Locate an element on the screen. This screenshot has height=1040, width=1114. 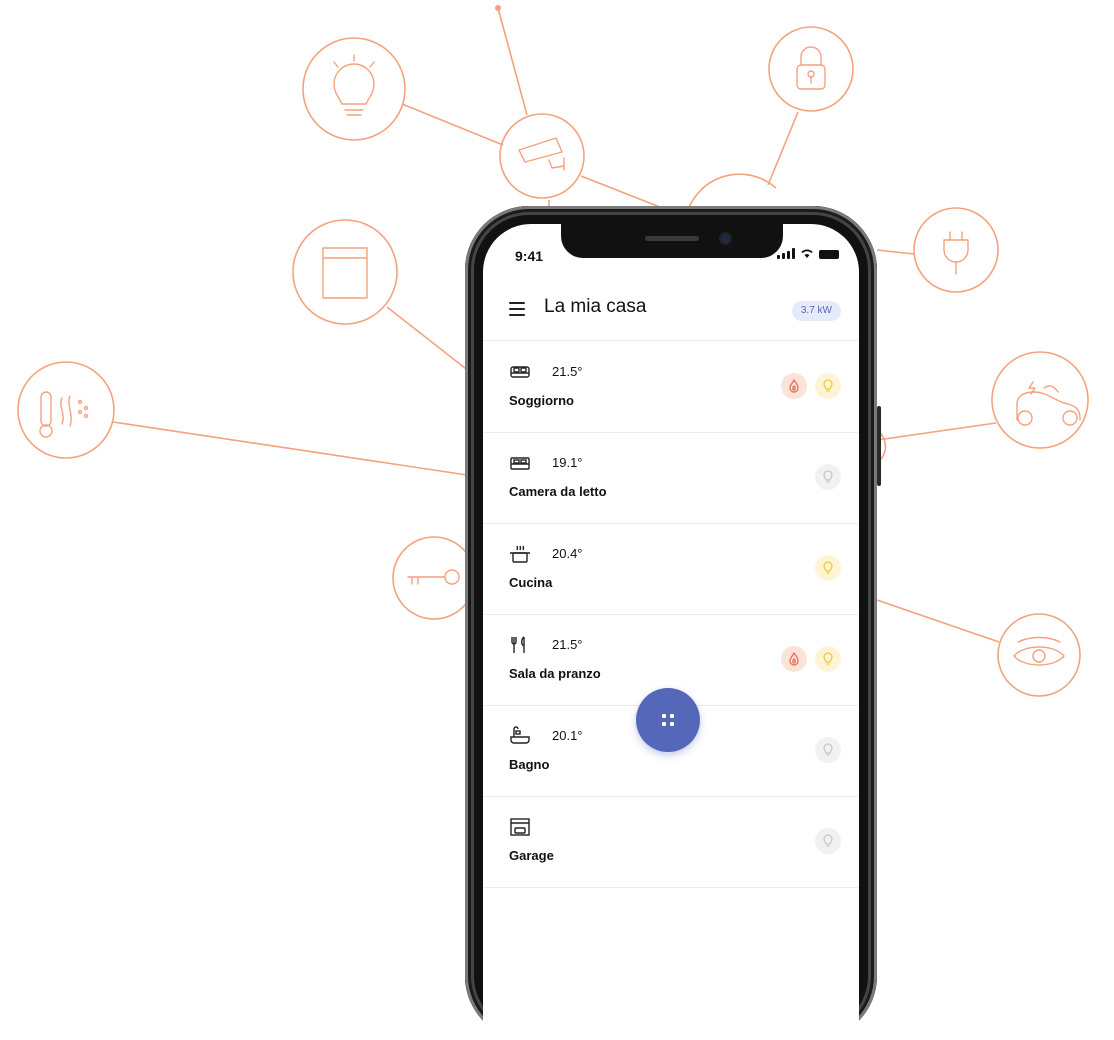
page-title: La mia casa is located at coordinates (595, 306).